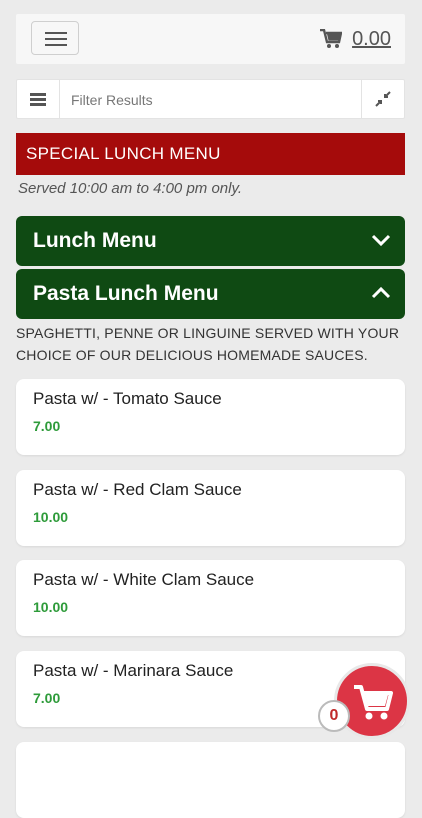 The height and width of the screenshot is (818, 422). I want to click on hamburger-icon, so click(56, 33).